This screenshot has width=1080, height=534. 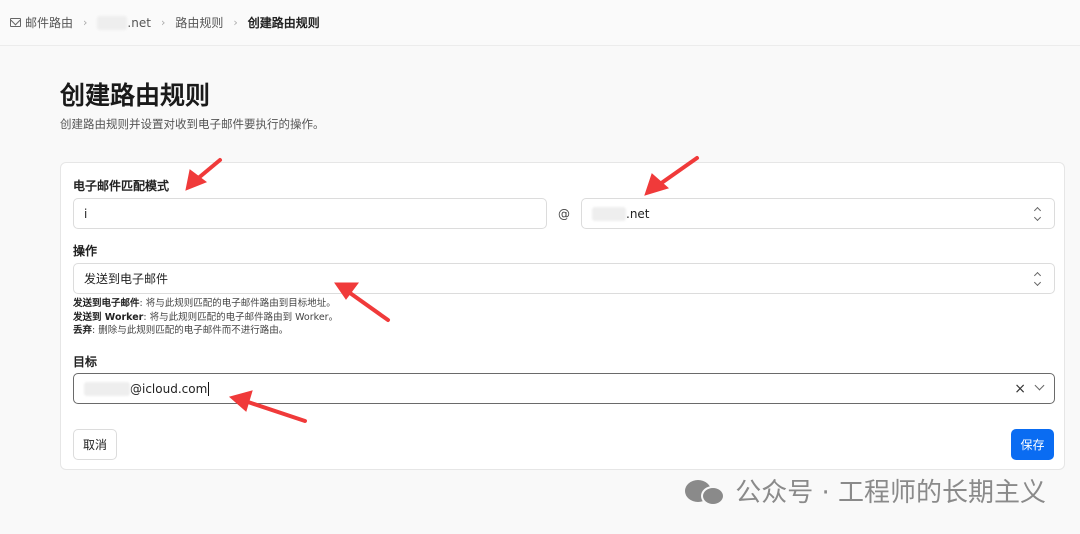 What do you see at coordinates (362, 302) in the screenshot?
I see `arrow-action` at bounding box center [362, 302].